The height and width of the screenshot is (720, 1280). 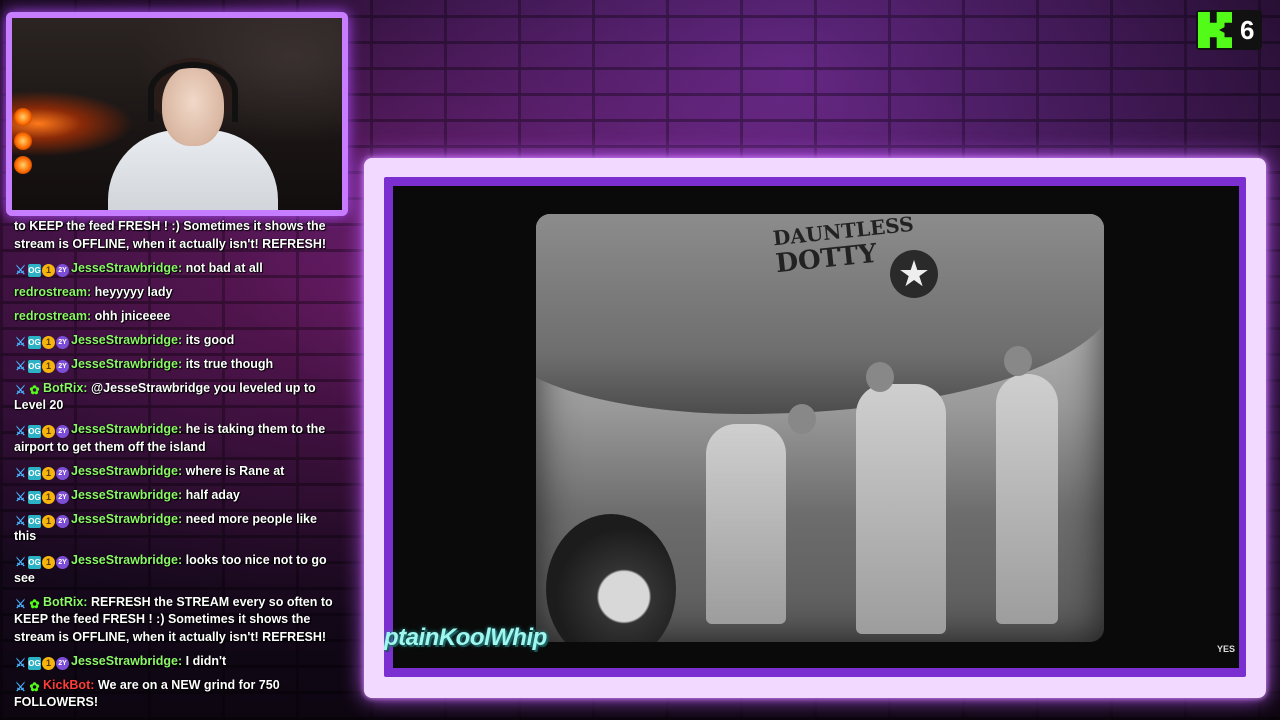 I want to click on kick-logo-icon, so click(x=1215, y=30).